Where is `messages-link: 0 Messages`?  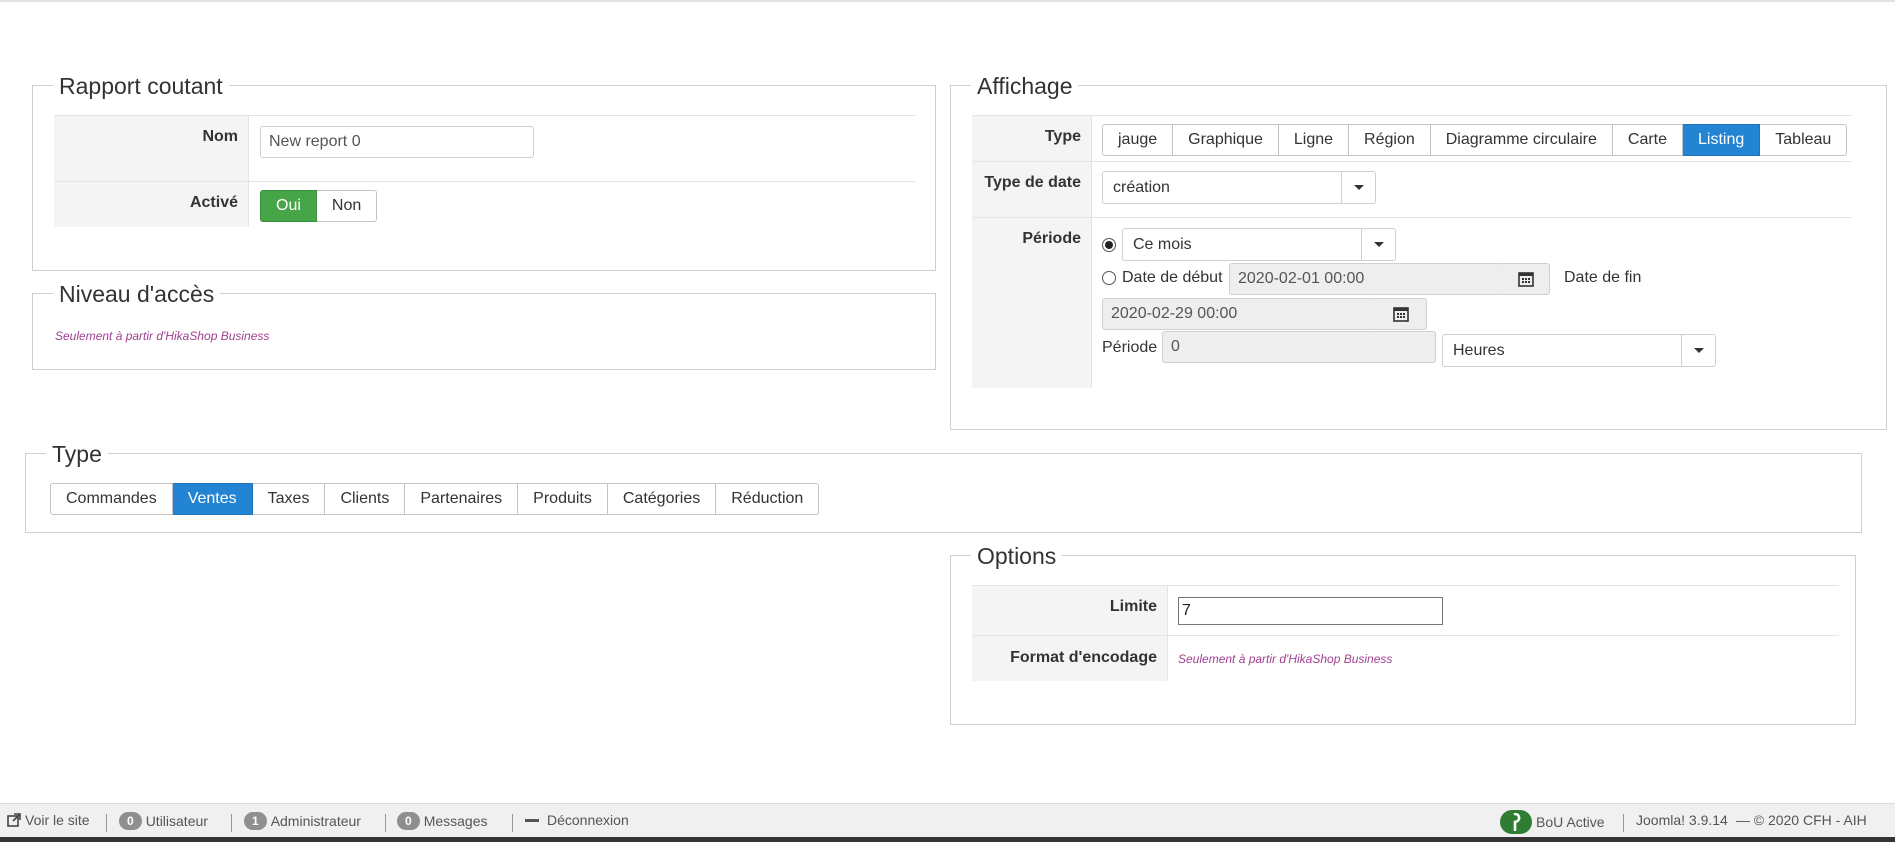 messages-link: 0 Messages is located at coordinates (442, 821).